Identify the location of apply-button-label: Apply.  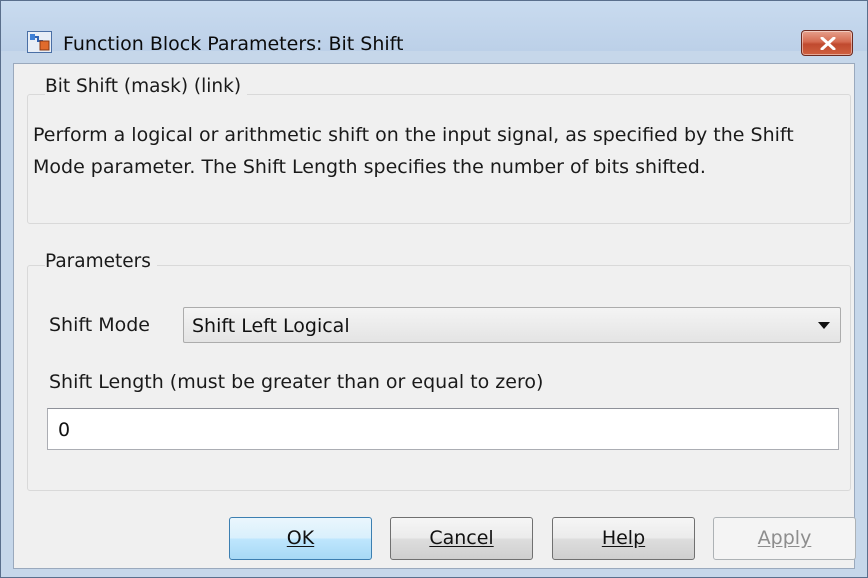
(784, 538).